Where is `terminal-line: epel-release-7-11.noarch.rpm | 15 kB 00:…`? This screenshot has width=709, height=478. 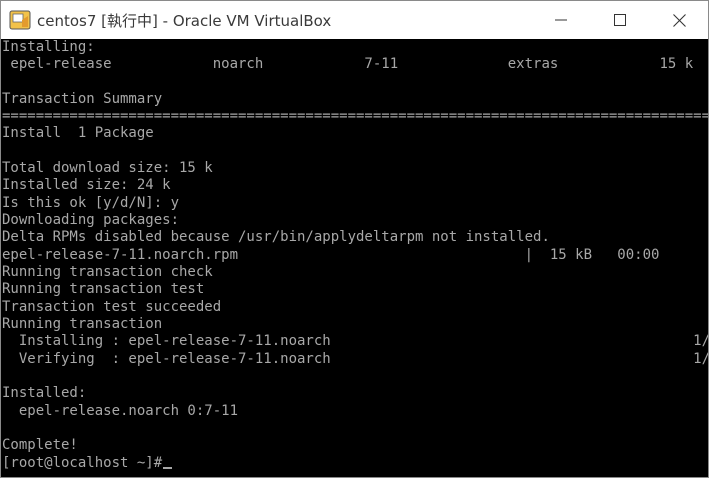 terminal-line: epel-release-7-11.noarch.rpm | 15 kB 00:… is located at coordinates (331, 255).